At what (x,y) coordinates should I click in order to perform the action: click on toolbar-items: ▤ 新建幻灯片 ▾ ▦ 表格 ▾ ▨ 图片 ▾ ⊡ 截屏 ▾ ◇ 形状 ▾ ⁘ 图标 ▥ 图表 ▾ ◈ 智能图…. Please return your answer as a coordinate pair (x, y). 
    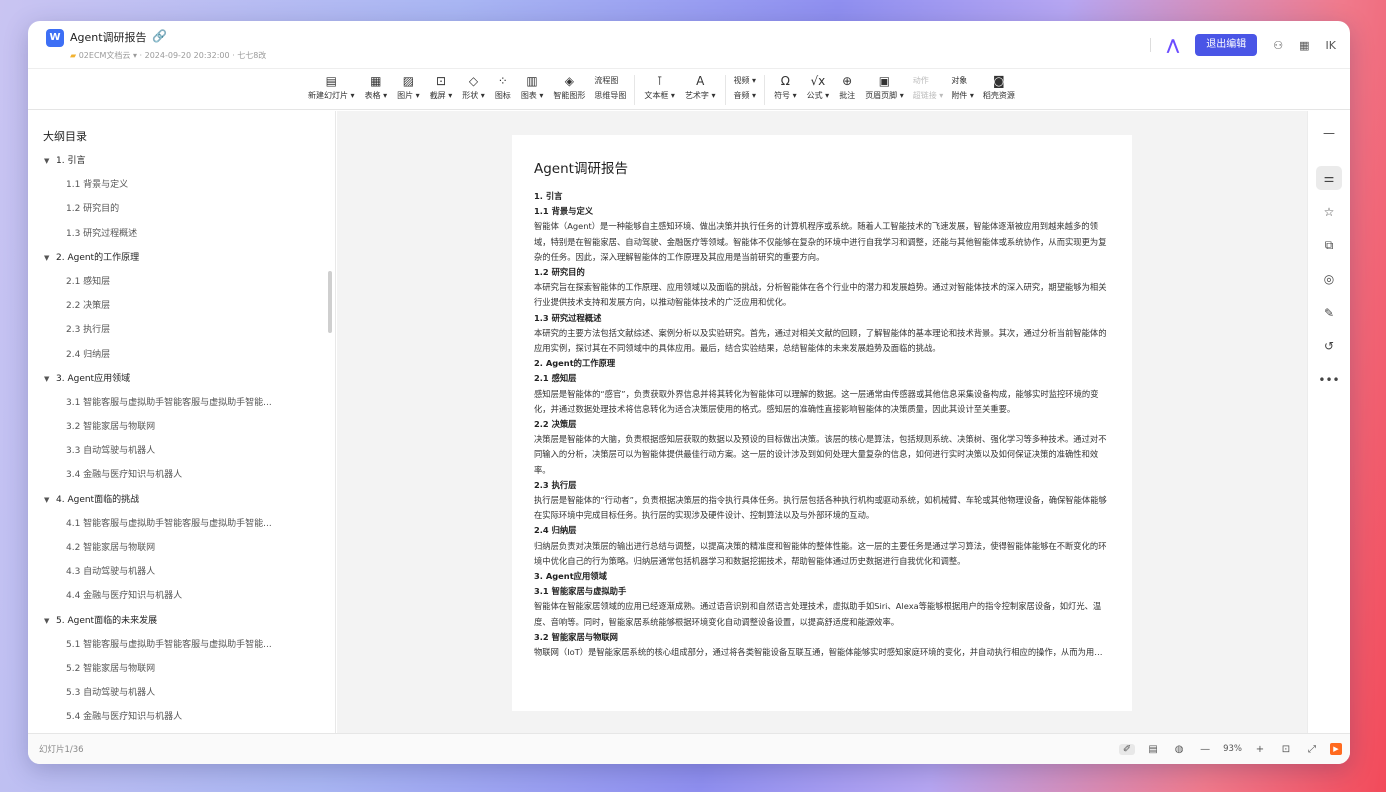
    Looking at the image, I should click on (661, 89).